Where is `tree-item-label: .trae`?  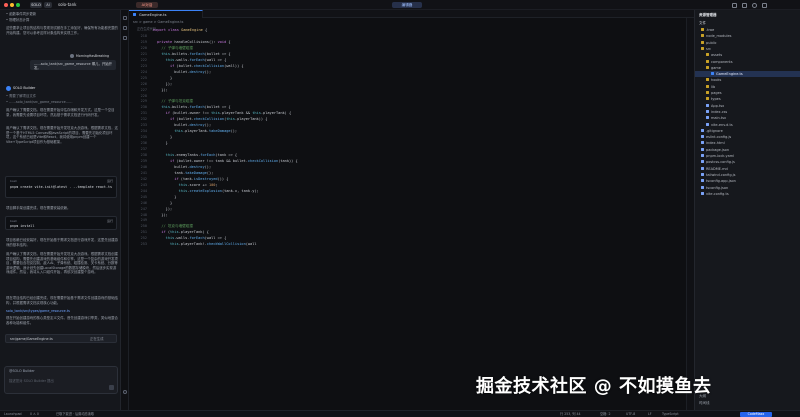 tree-item-label: .trae is located at coordinates (710, 30).